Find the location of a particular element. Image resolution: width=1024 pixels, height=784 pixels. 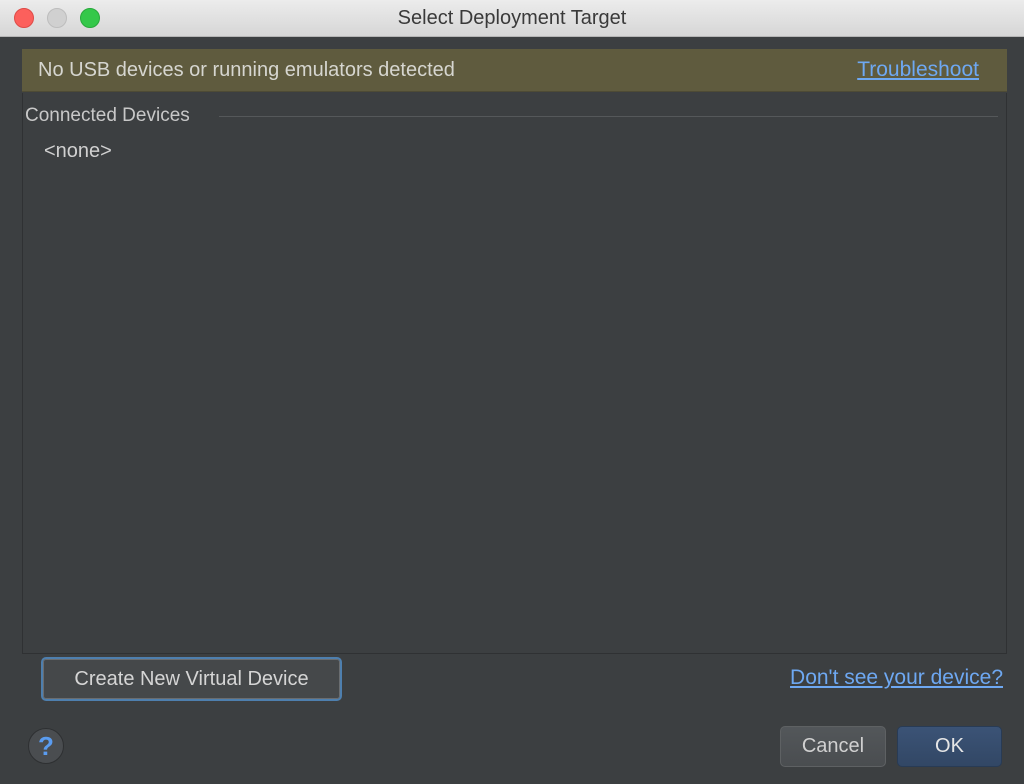

cancel-button: Cancel is located at coordinates (833, 746).